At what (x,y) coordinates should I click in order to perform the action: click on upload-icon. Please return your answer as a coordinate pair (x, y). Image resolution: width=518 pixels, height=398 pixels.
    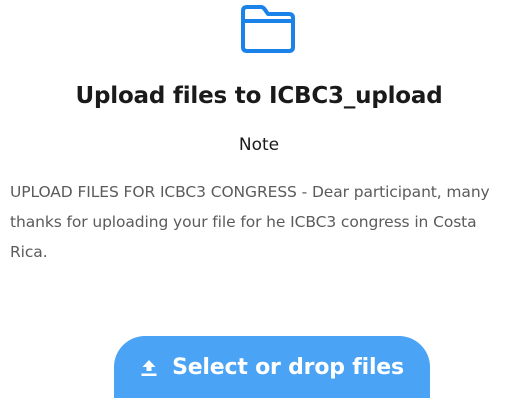
    Looking at the image, I should click on (149, 368).